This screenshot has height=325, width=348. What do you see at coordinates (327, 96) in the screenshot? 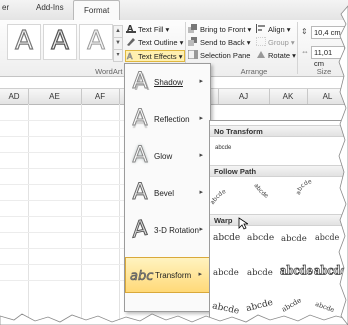
I see `column-header: AL` at bounding box center [327, 96].